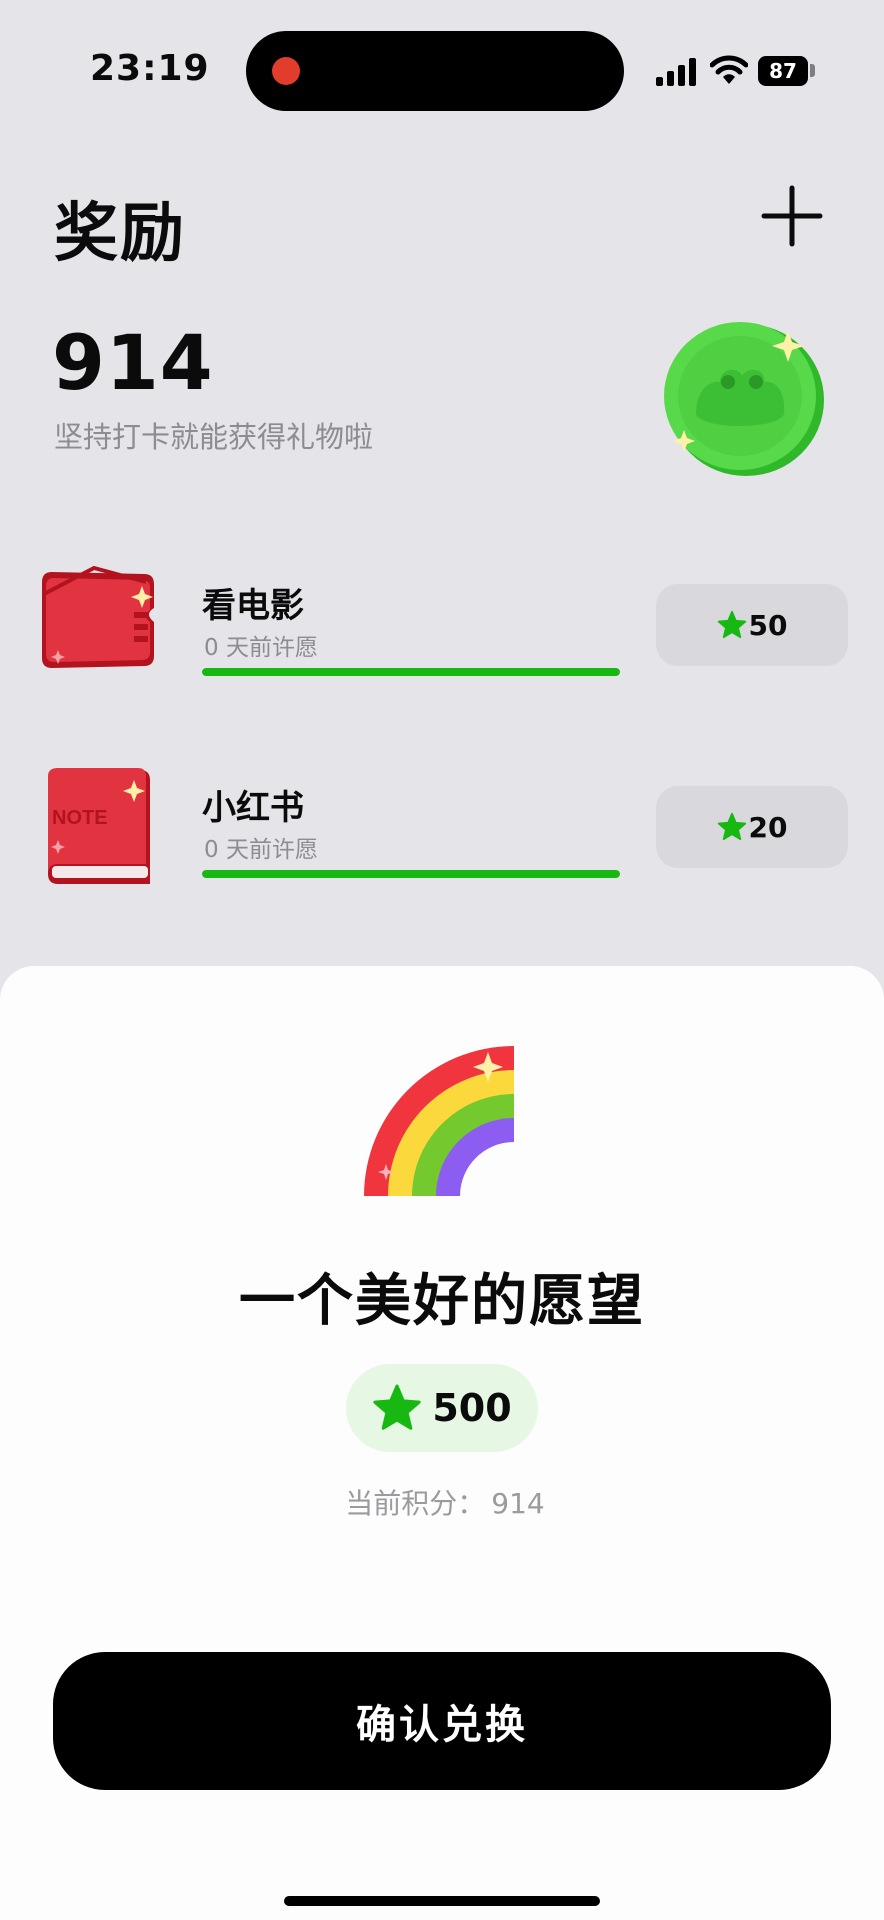  What do you see at coordinates (442, 1901) in the screenshot?
I see `home-indicator` at bounding box center [442, 1901].